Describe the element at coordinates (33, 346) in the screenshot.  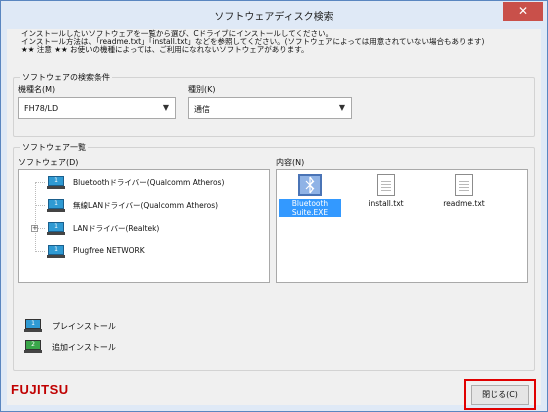
I see `additional-install-legend-icon: 2` at that location.